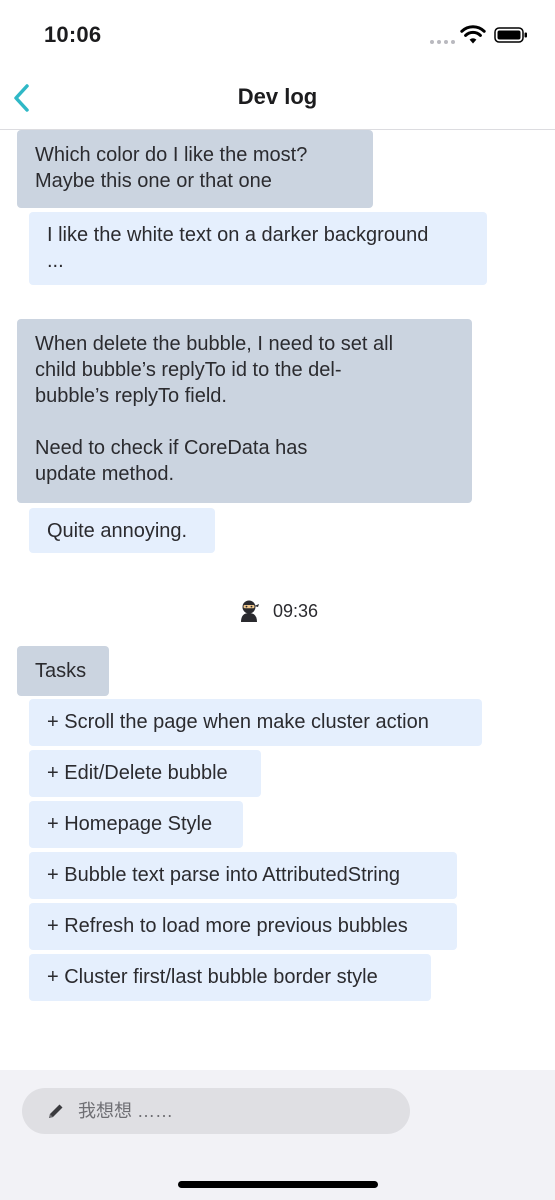  Describe the element at coordinates (277, 35) in the screenshot. I see `status-bar: 10:06` at that location.